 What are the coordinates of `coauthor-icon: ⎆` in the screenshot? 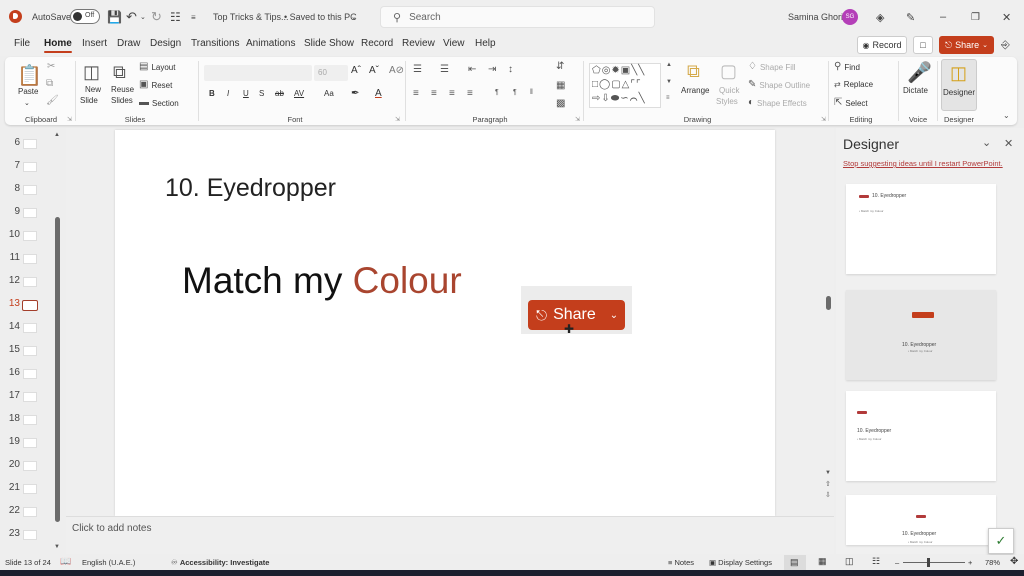 It's located at (1005, 45).